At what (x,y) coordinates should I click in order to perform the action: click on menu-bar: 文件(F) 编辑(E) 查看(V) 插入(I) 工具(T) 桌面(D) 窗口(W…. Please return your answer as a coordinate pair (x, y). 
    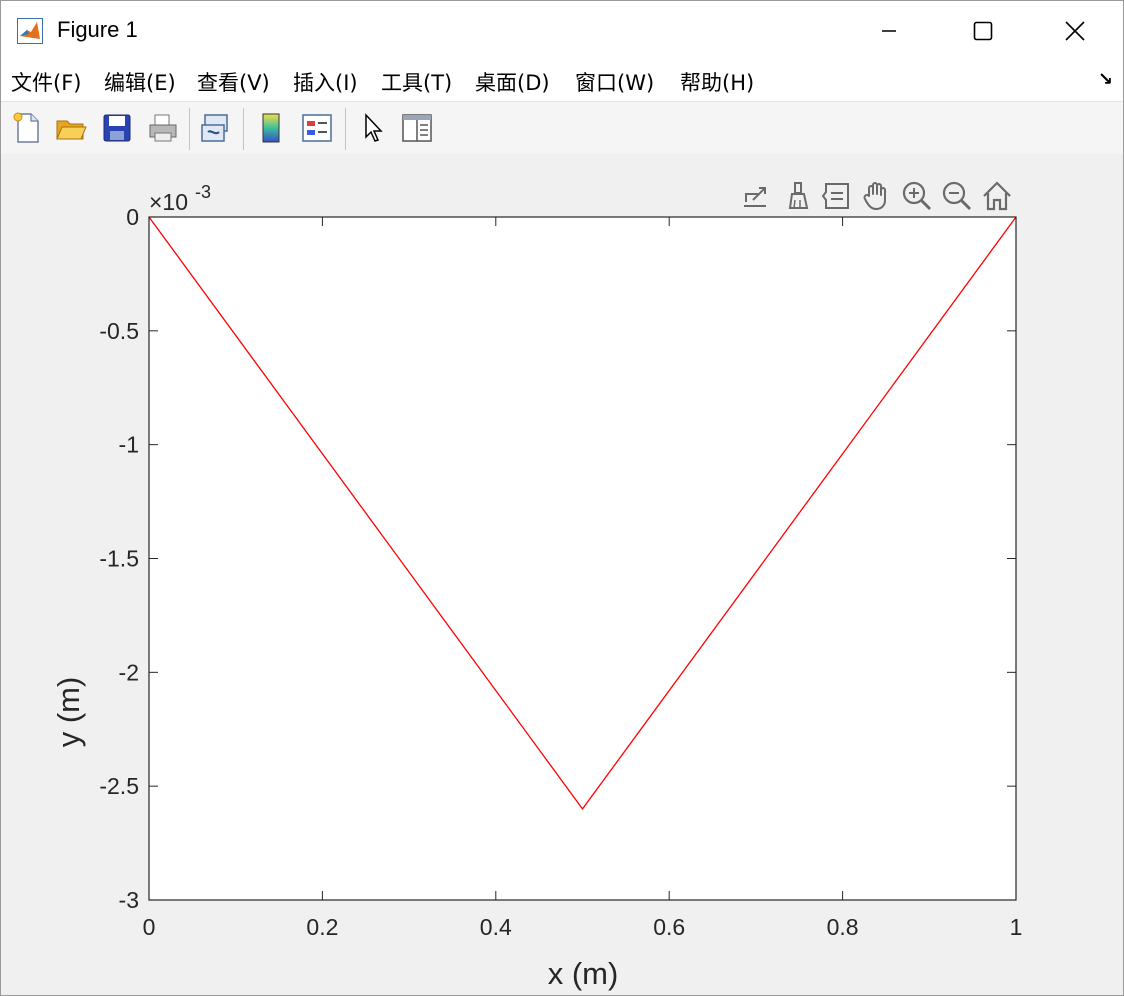
    Looking at the image, I should click on (562, 81).